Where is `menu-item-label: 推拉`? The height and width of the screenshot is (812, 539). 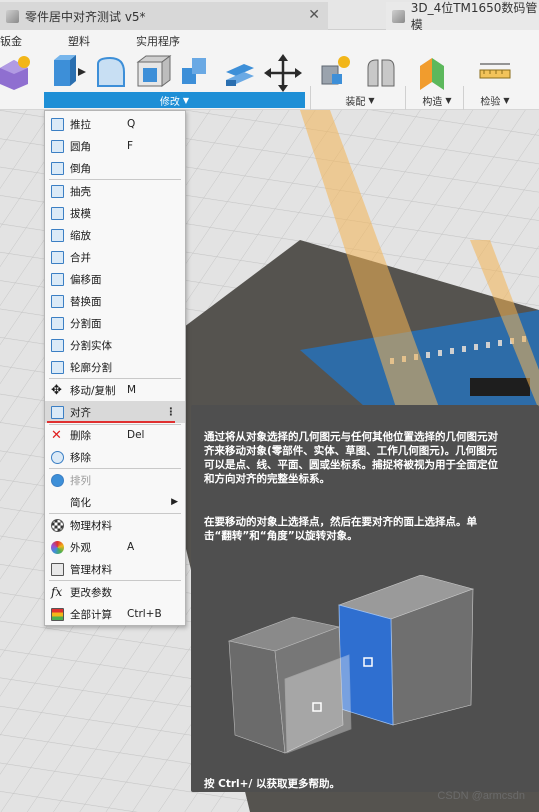
menu-item-label: 推拉 is located at coordinates (80, 124).